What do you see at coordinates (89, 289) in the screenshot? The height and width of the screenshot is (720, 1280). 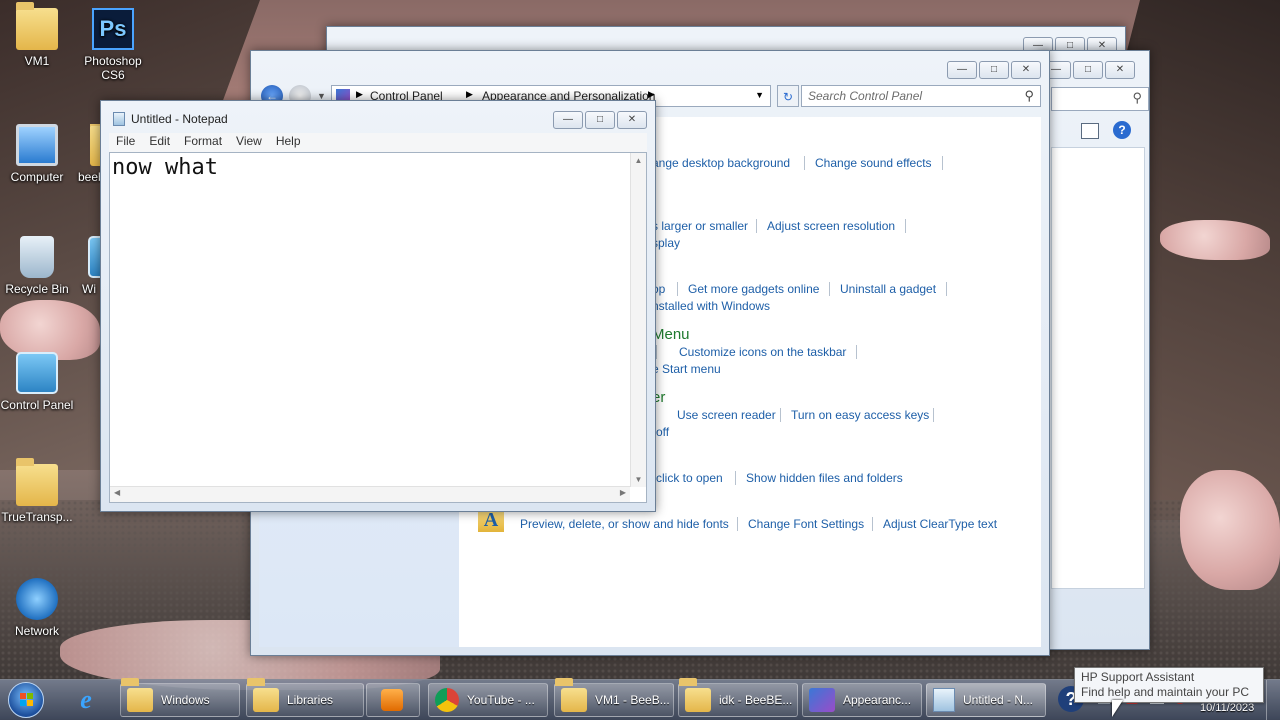 I see `desktop-icon-label: Wi` at bounding box center [89, 289].